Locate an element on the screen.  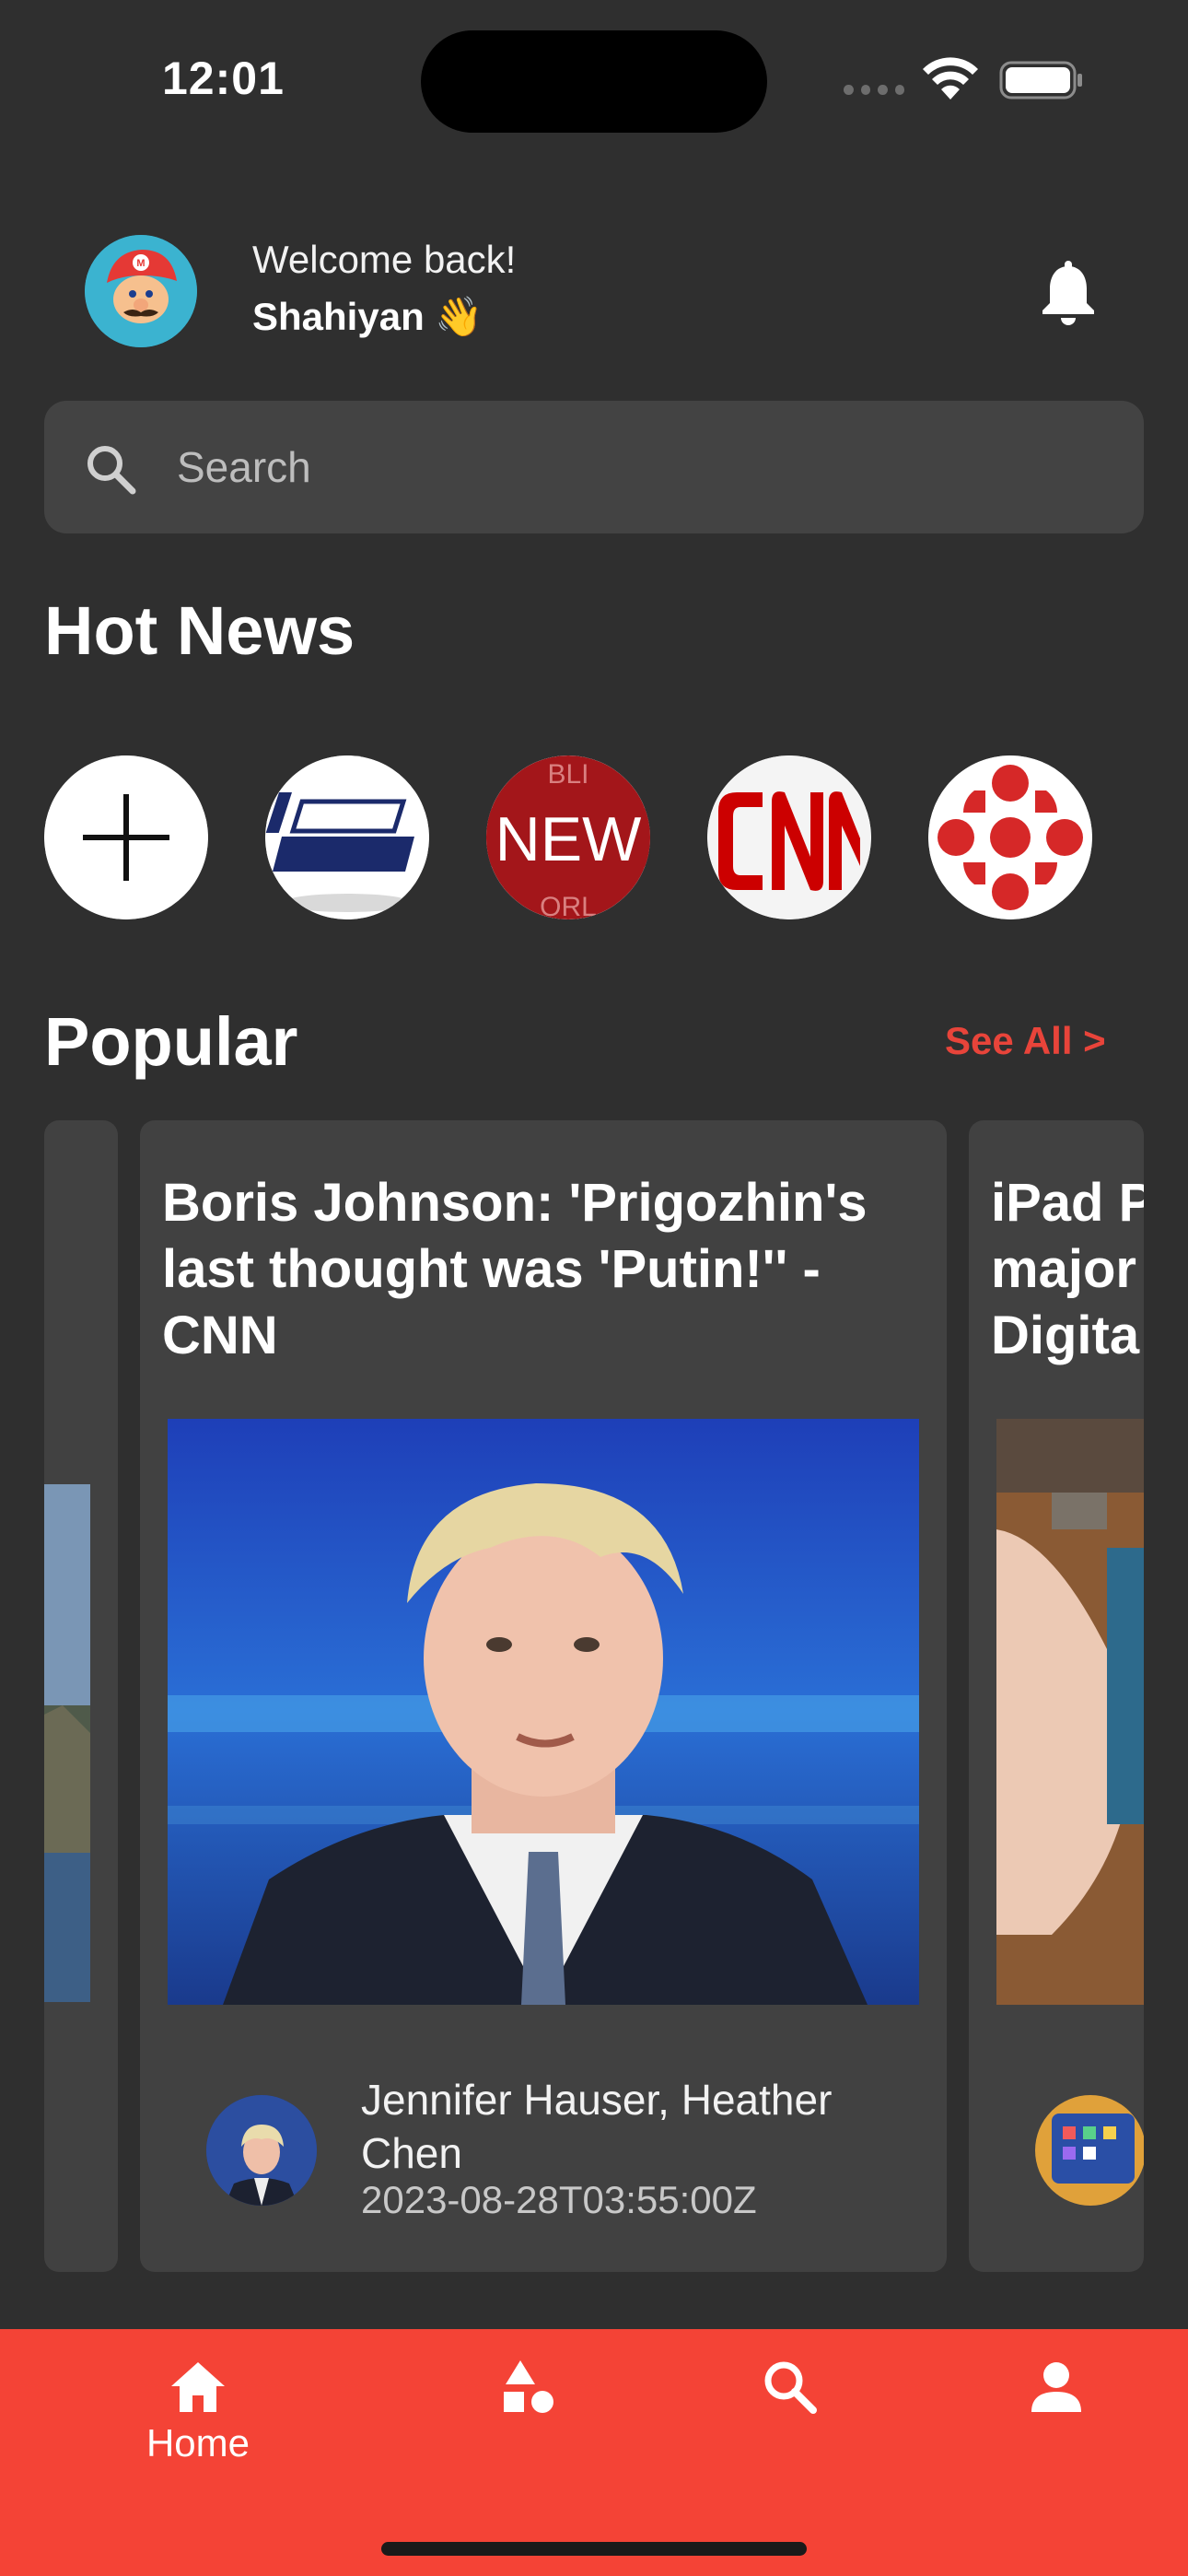
svg-text: M is located at coordinates (140, 263).